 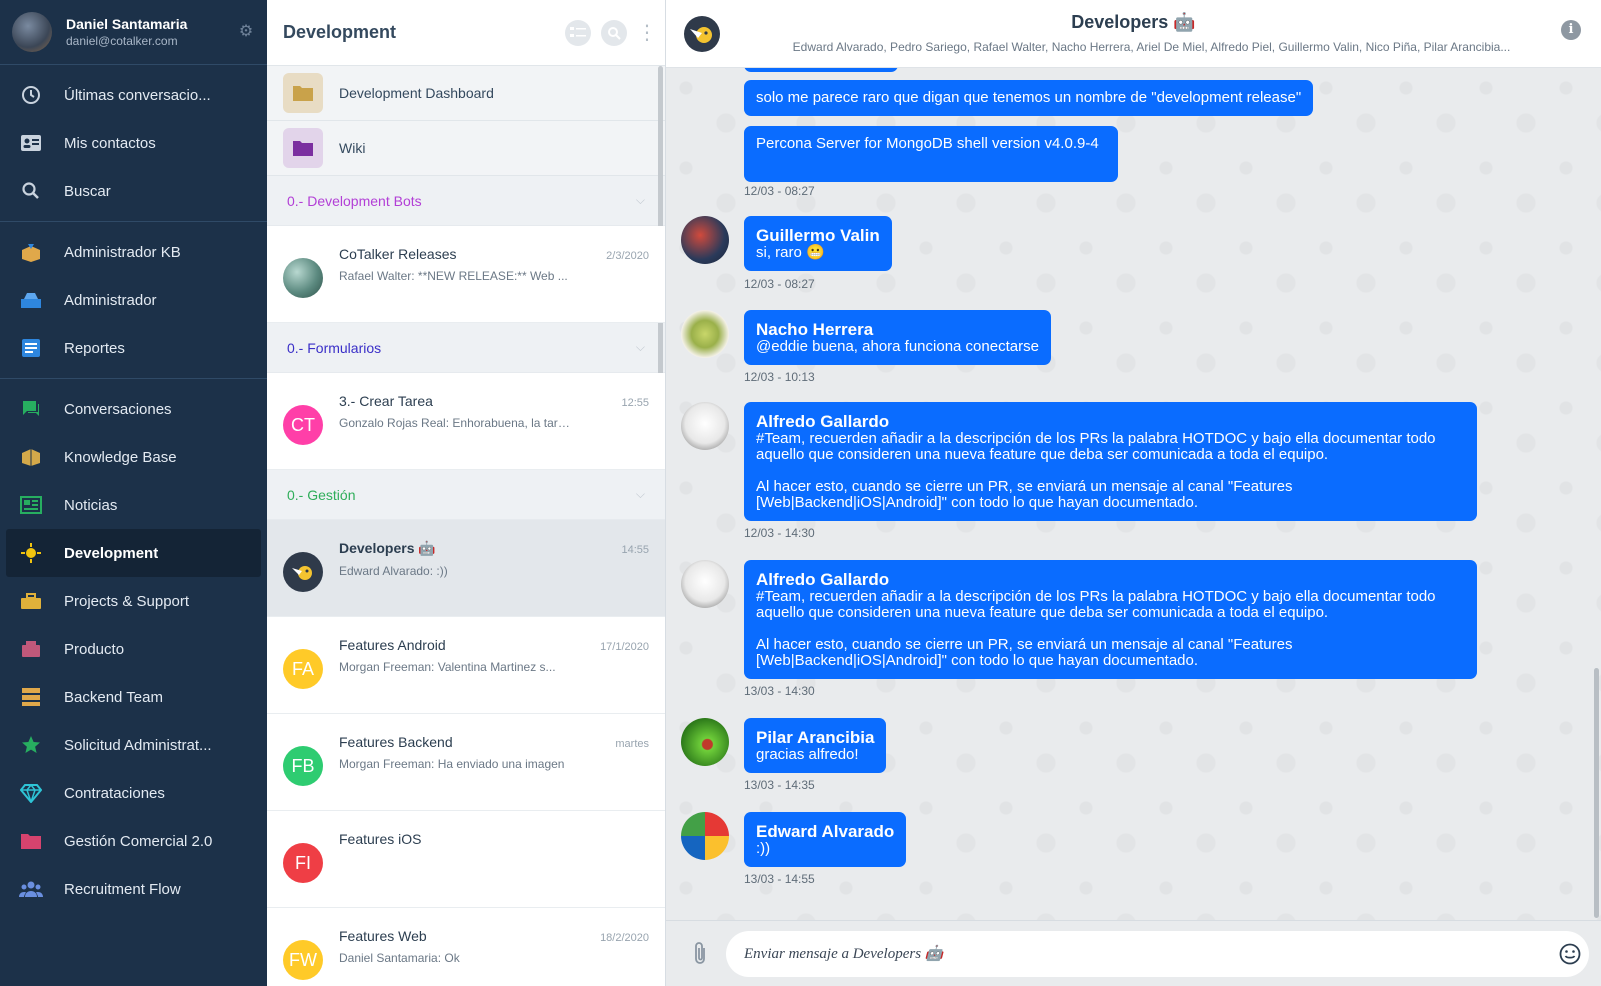 What do you see at coordinates (779, 691) in the screenshot?
I see `message-timestamp: 13/03 - 14:30` at bounding box center [779, 691].